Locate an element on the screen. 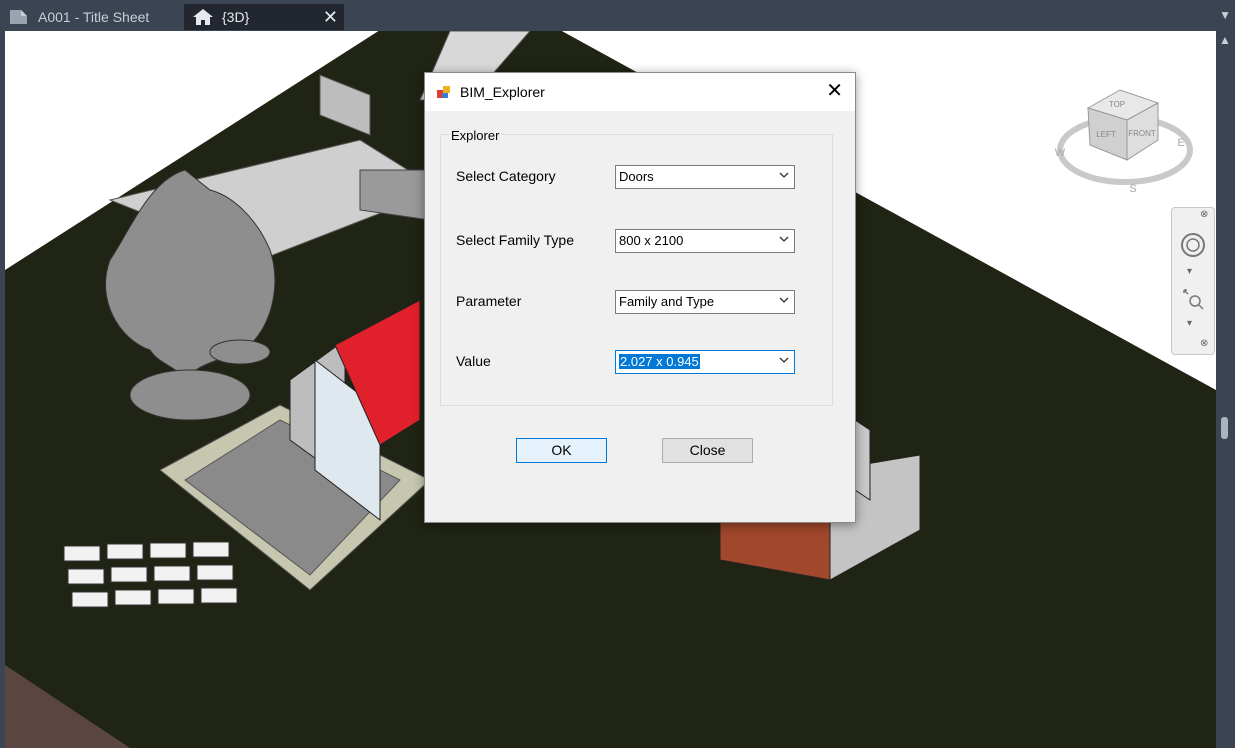 This screenshot has height=748, width=1235. value-dropdown: 2.027 x 0.945 is located at coordinates (705, 362).